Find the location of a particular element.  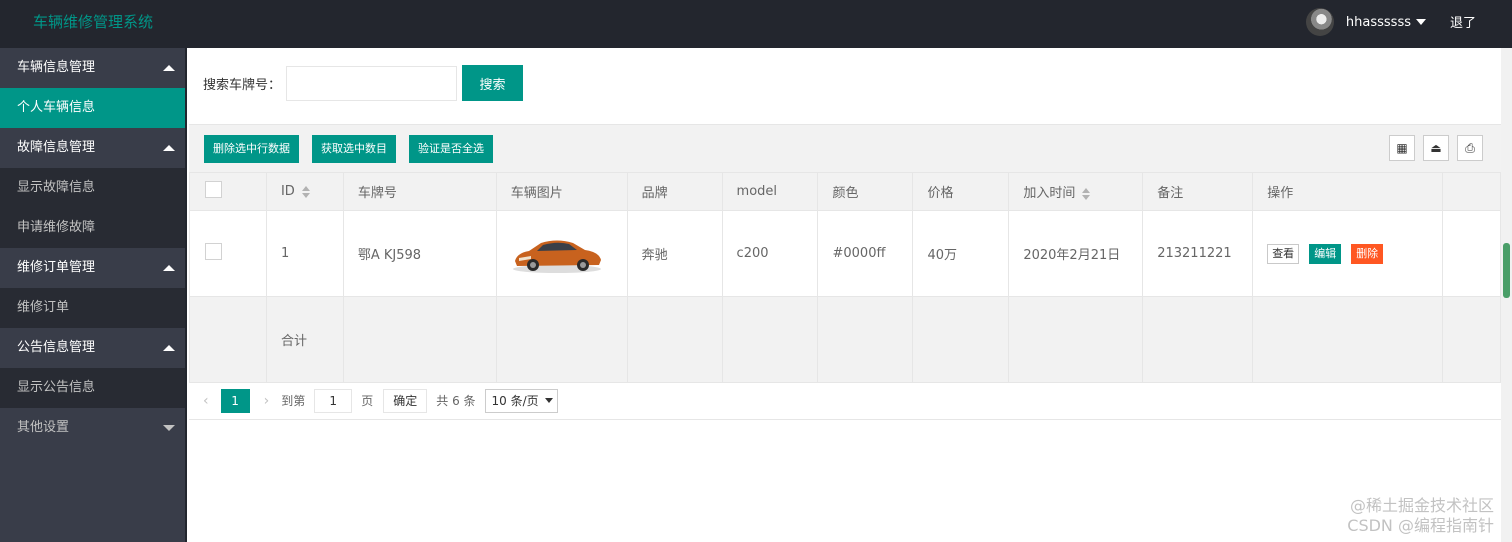

sidebar-item-repair-order: 维修订单 is located at coordinates (92, 308).